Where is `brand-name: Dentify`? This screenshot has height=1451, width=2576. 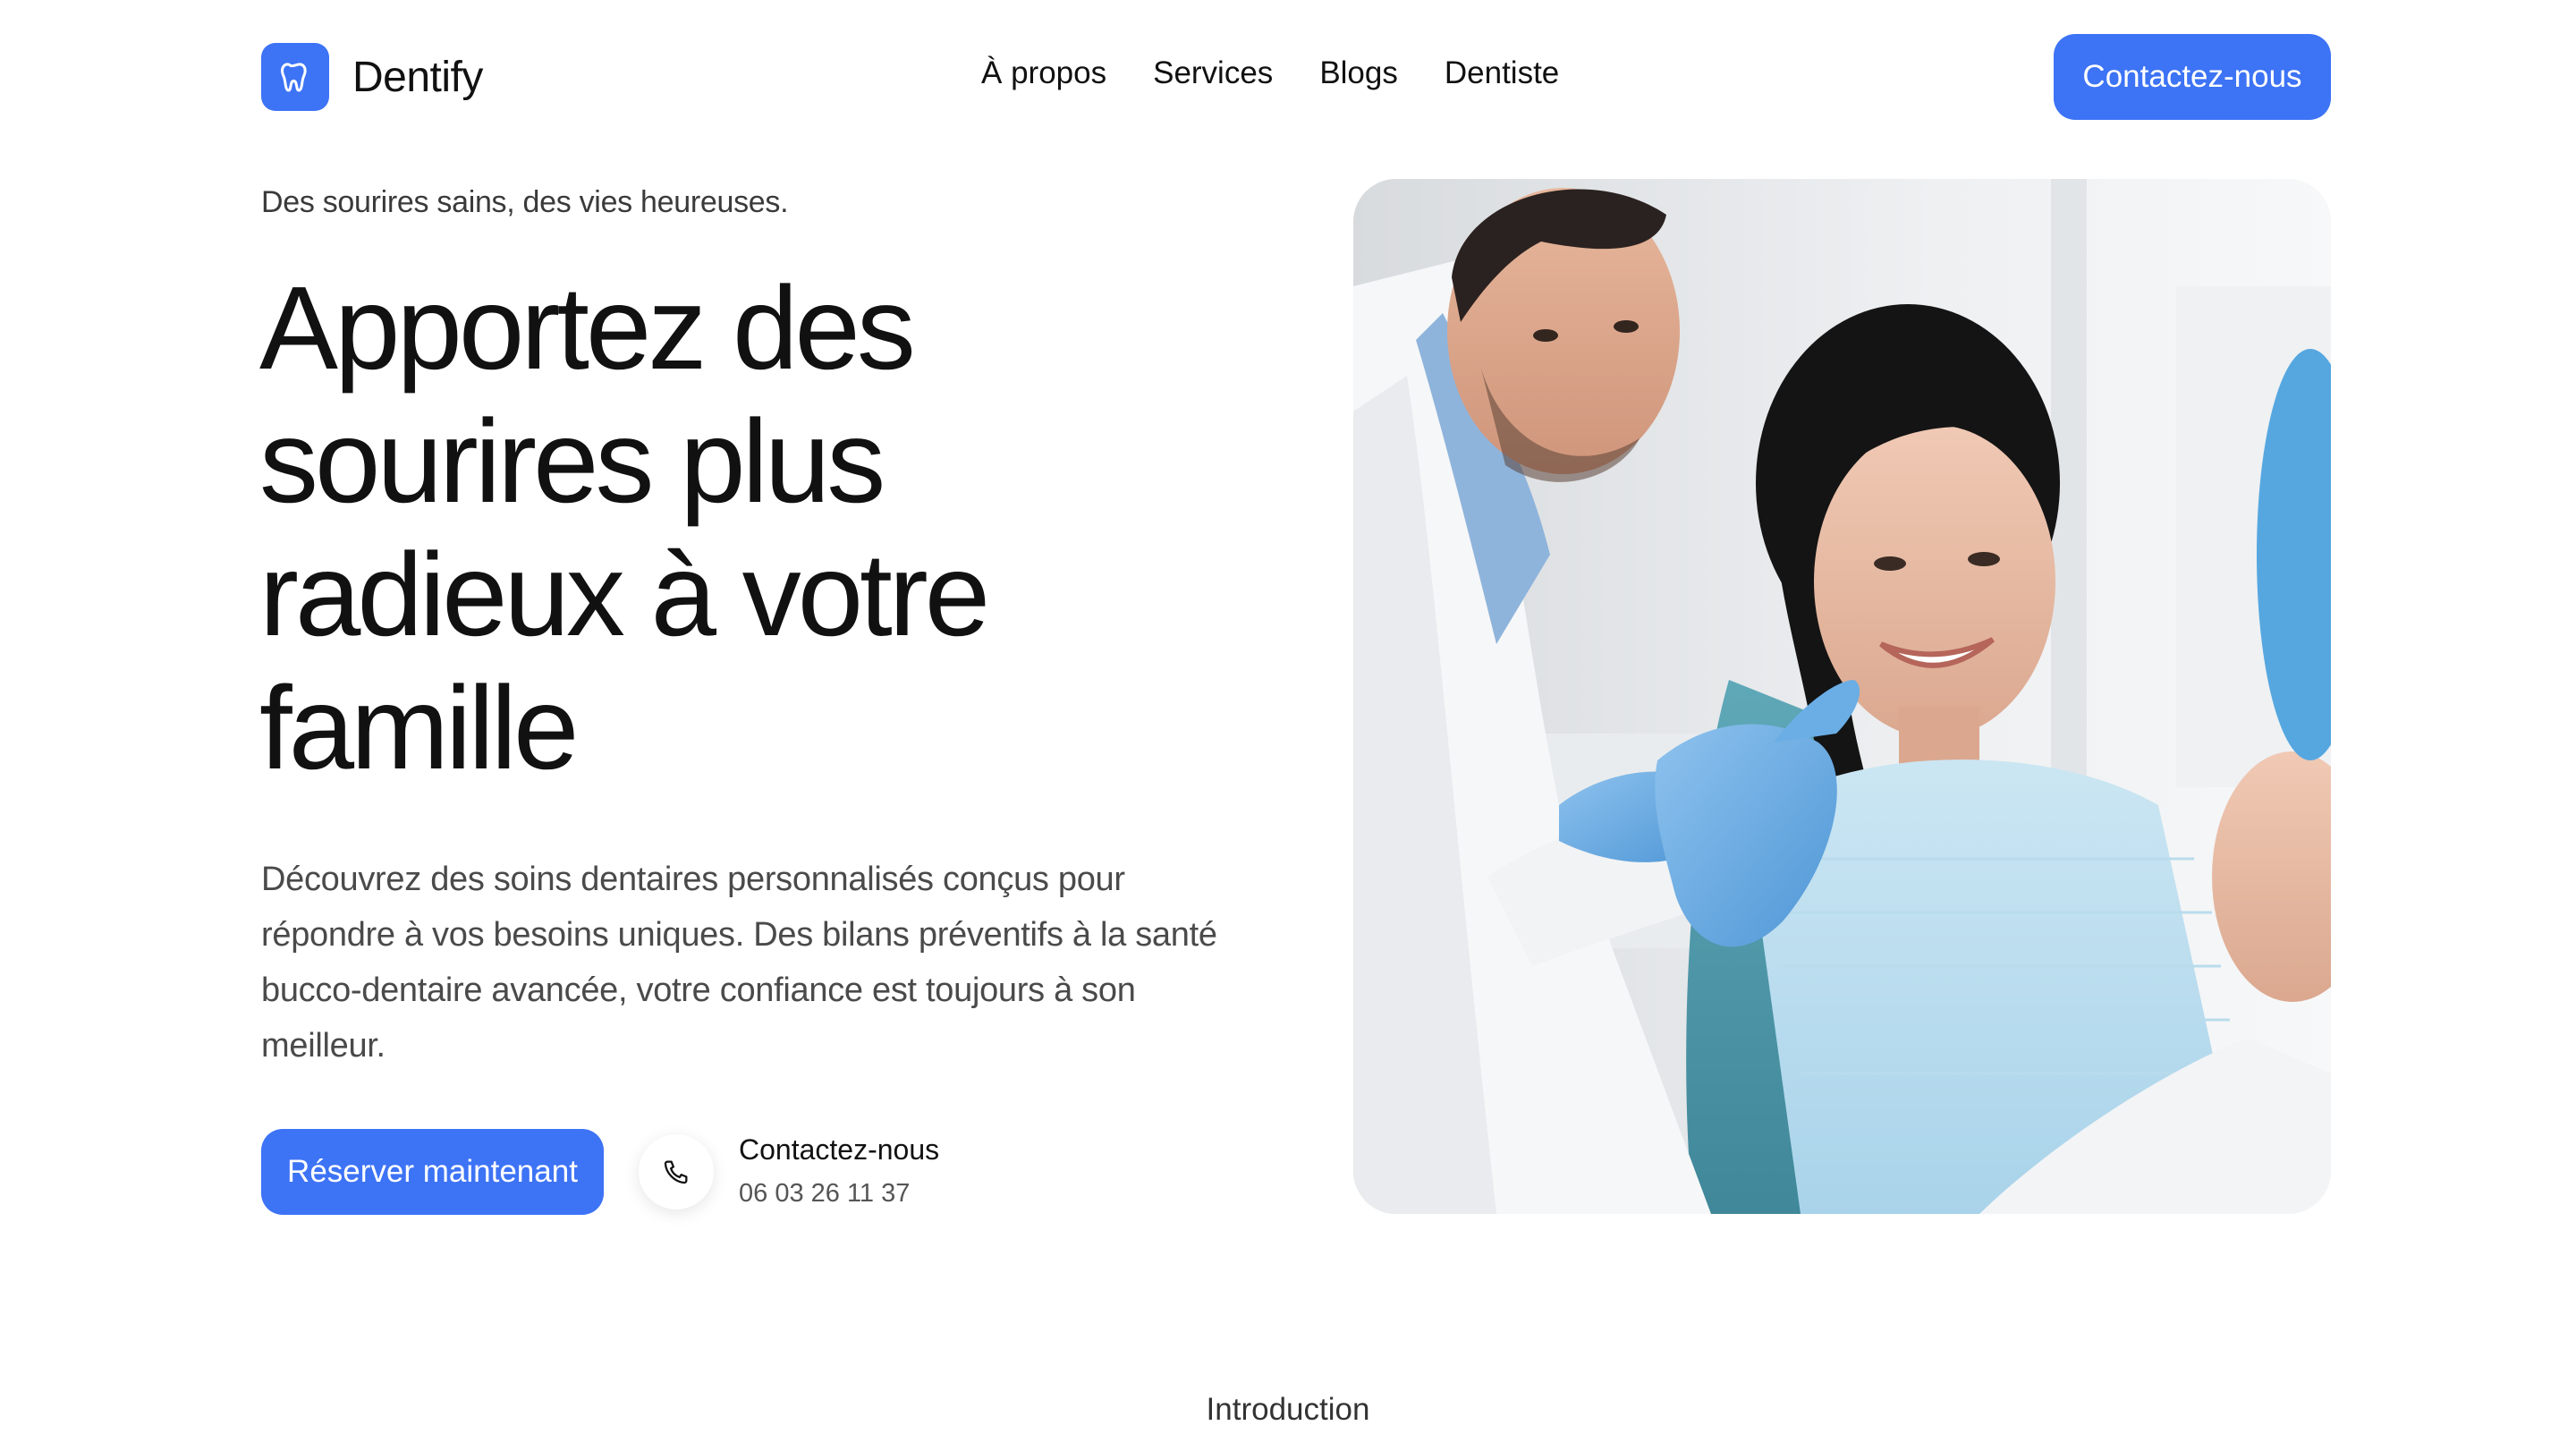 brand-name: Dentify is located at coordinates (417, 77).